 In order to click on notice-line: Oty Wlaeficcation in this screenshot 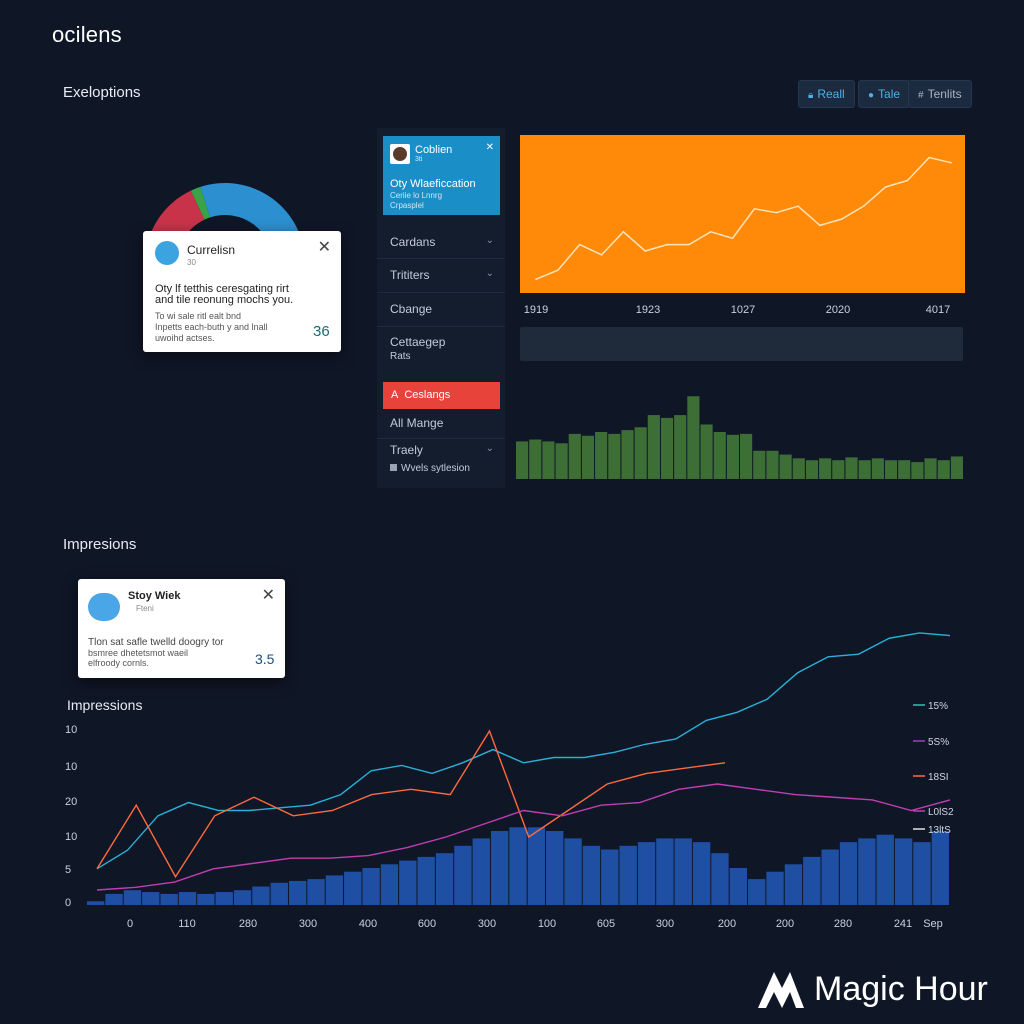, I will do `click(433, 184)`.